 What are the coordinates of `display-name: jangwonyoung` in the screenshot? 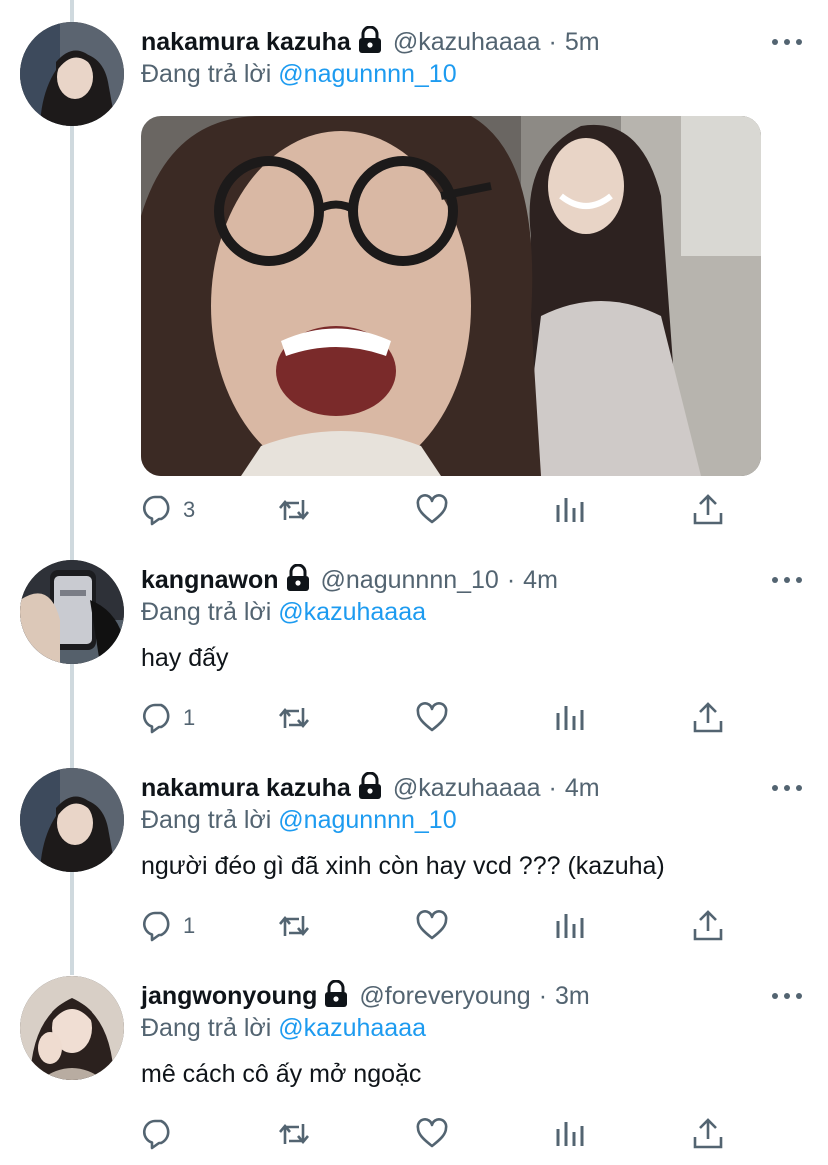 It's located at (229, 996).